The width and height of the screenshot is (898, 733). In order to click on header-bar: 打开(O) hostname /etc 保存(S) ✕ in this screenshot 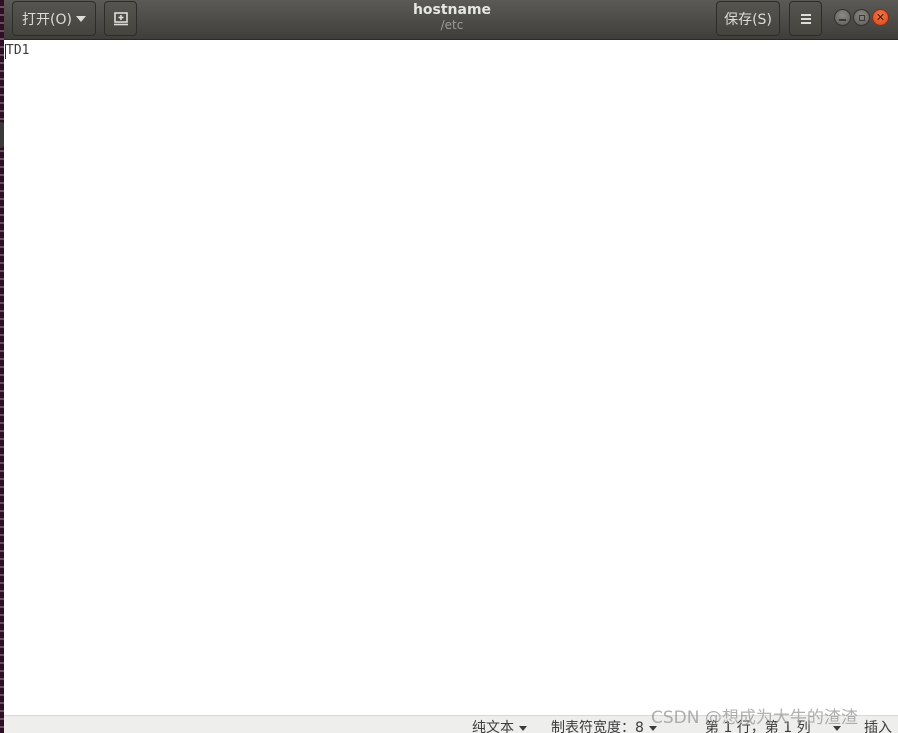, I will do `click(451, 20)`.